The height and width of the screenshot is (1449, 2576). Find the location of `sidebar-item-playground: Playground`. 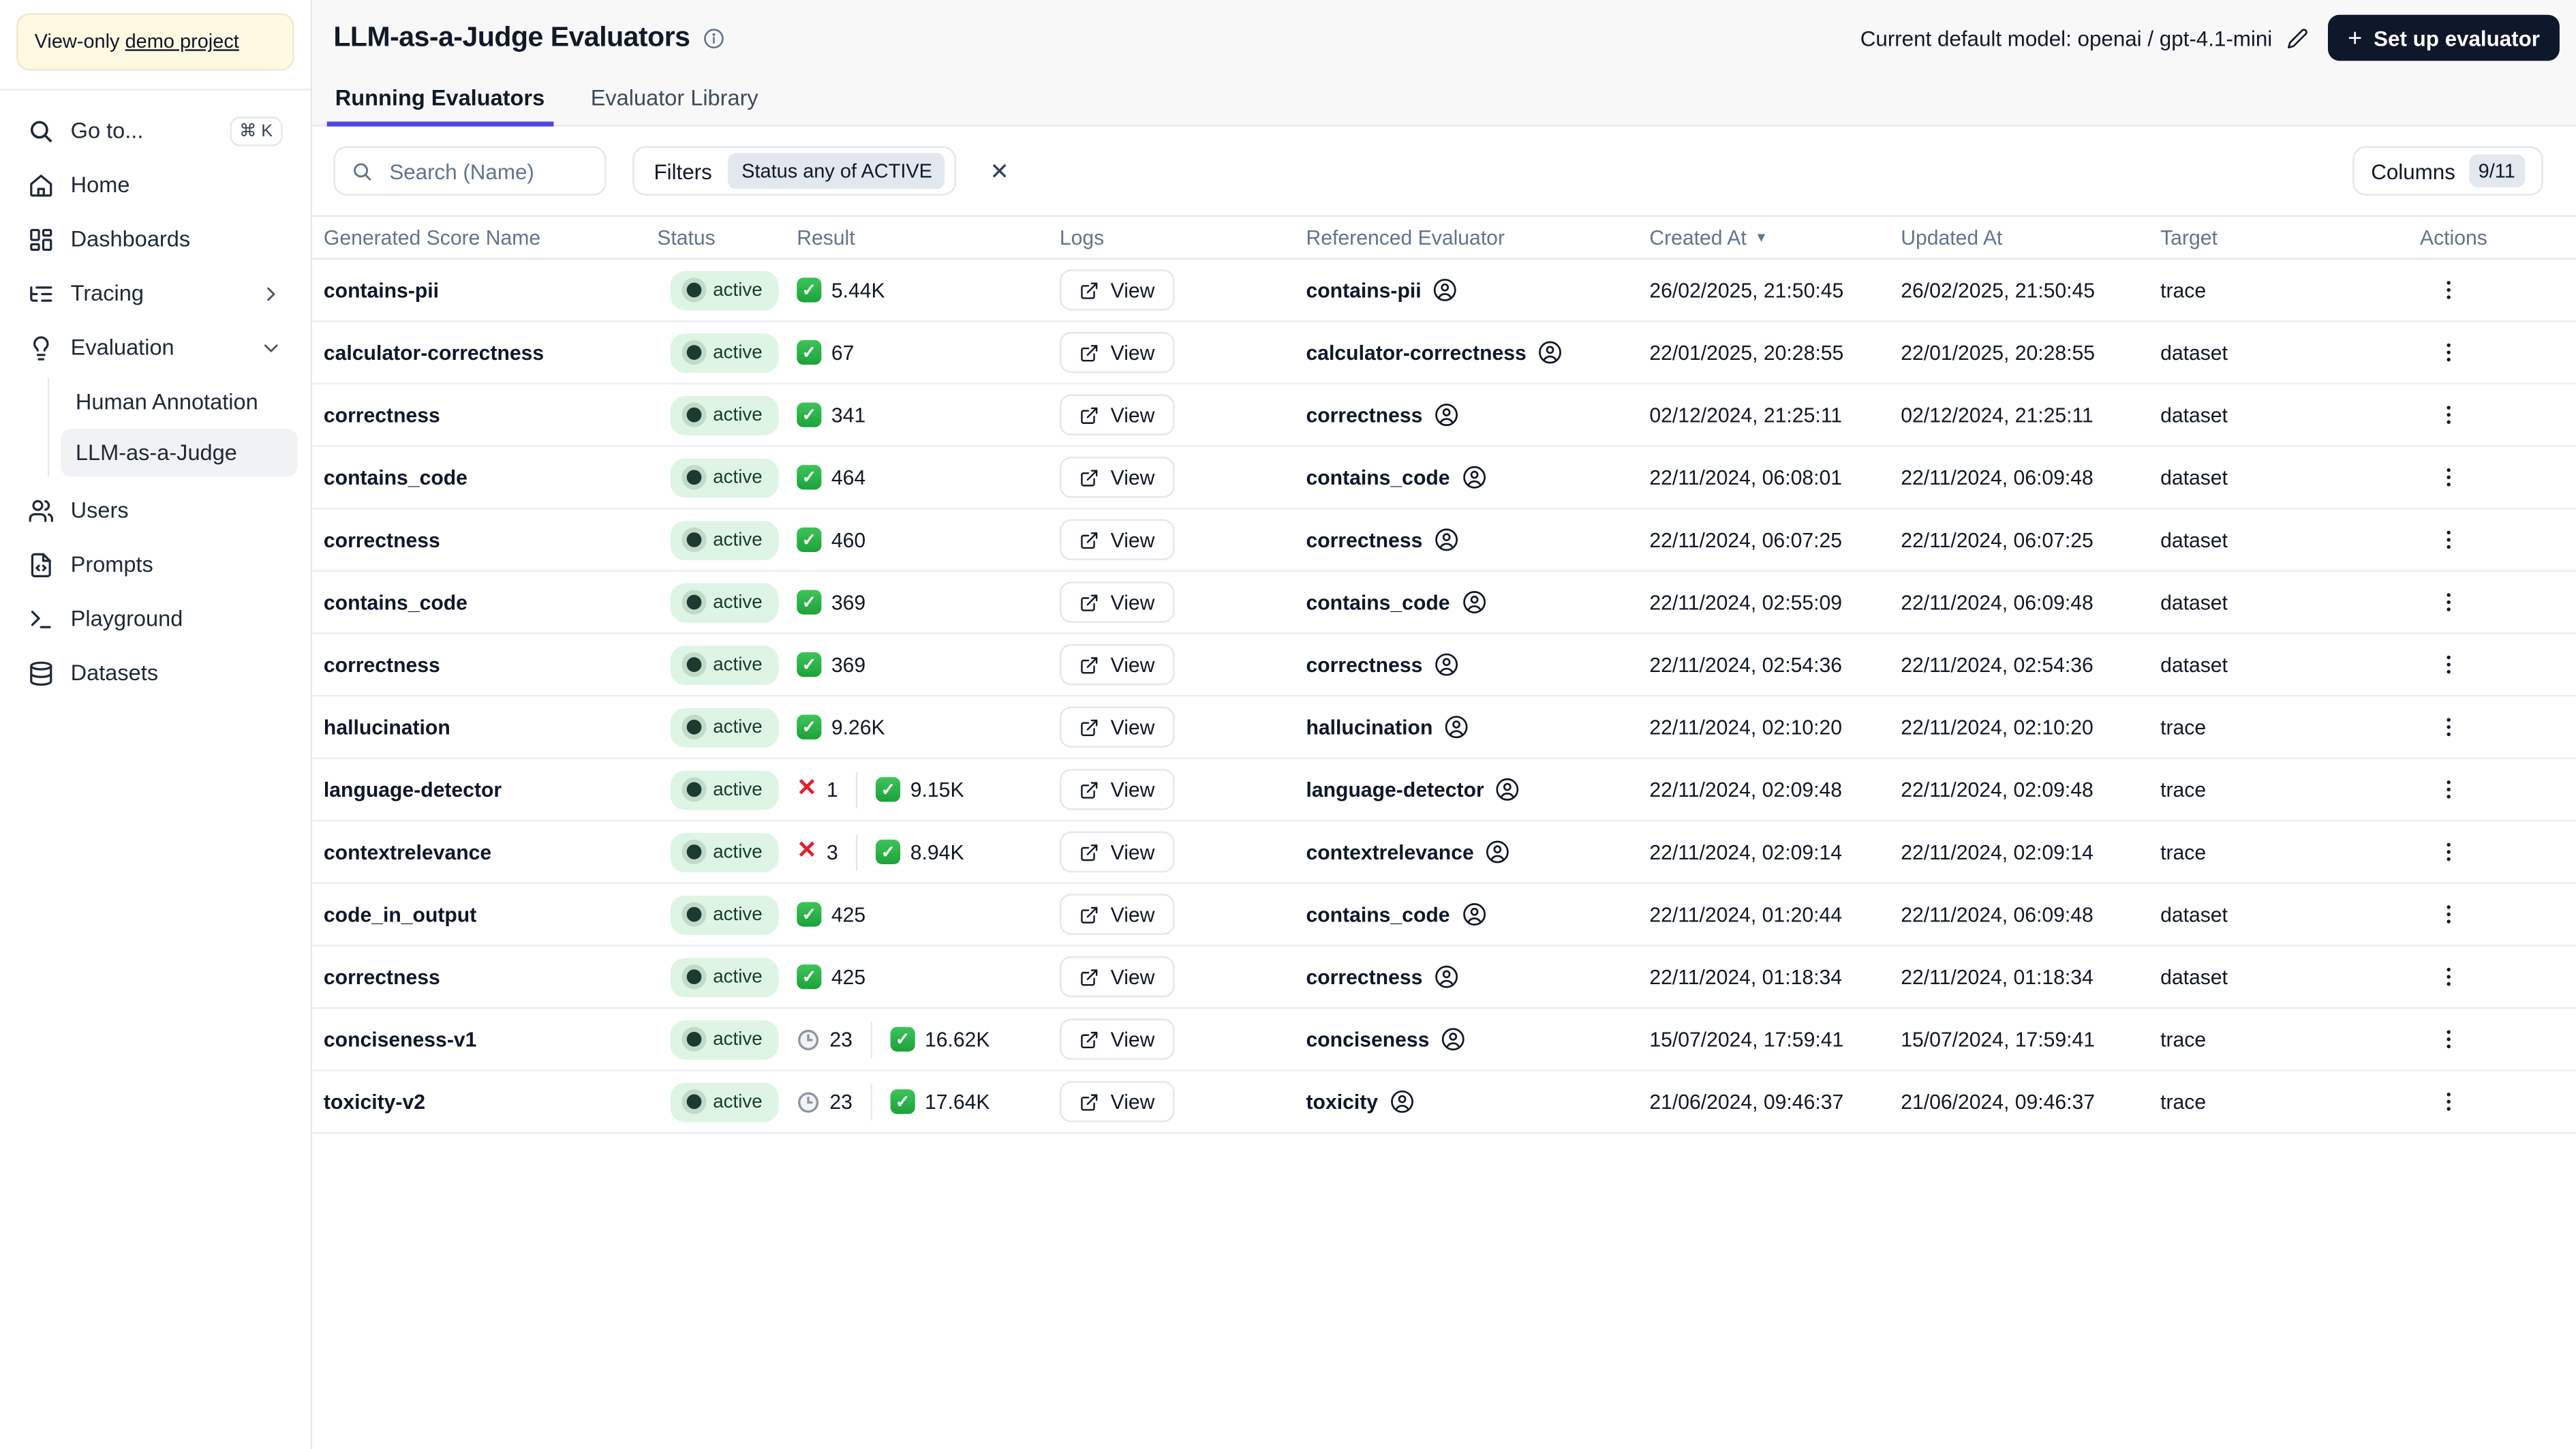

sidebar-item-playground: Playground is located at coordinates (155, 619).